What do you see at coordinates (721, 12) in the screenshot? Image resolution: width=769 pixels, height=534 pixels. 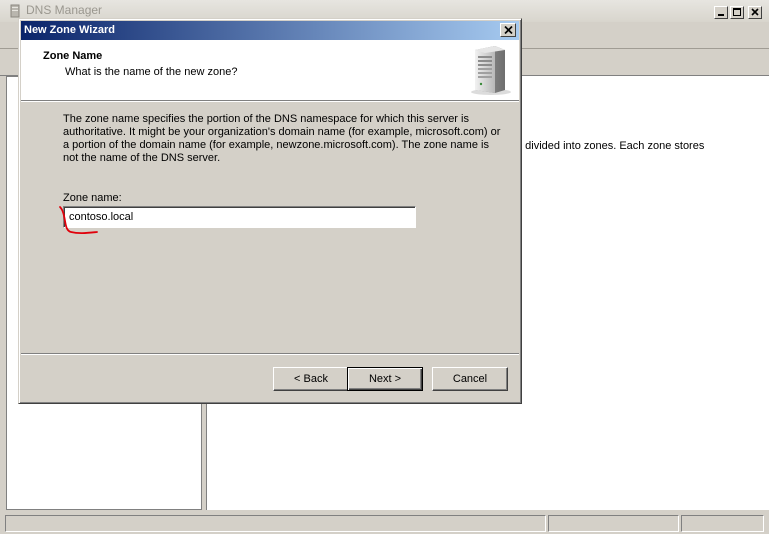 I see `minimize-button` at bounding box center [721, 12].